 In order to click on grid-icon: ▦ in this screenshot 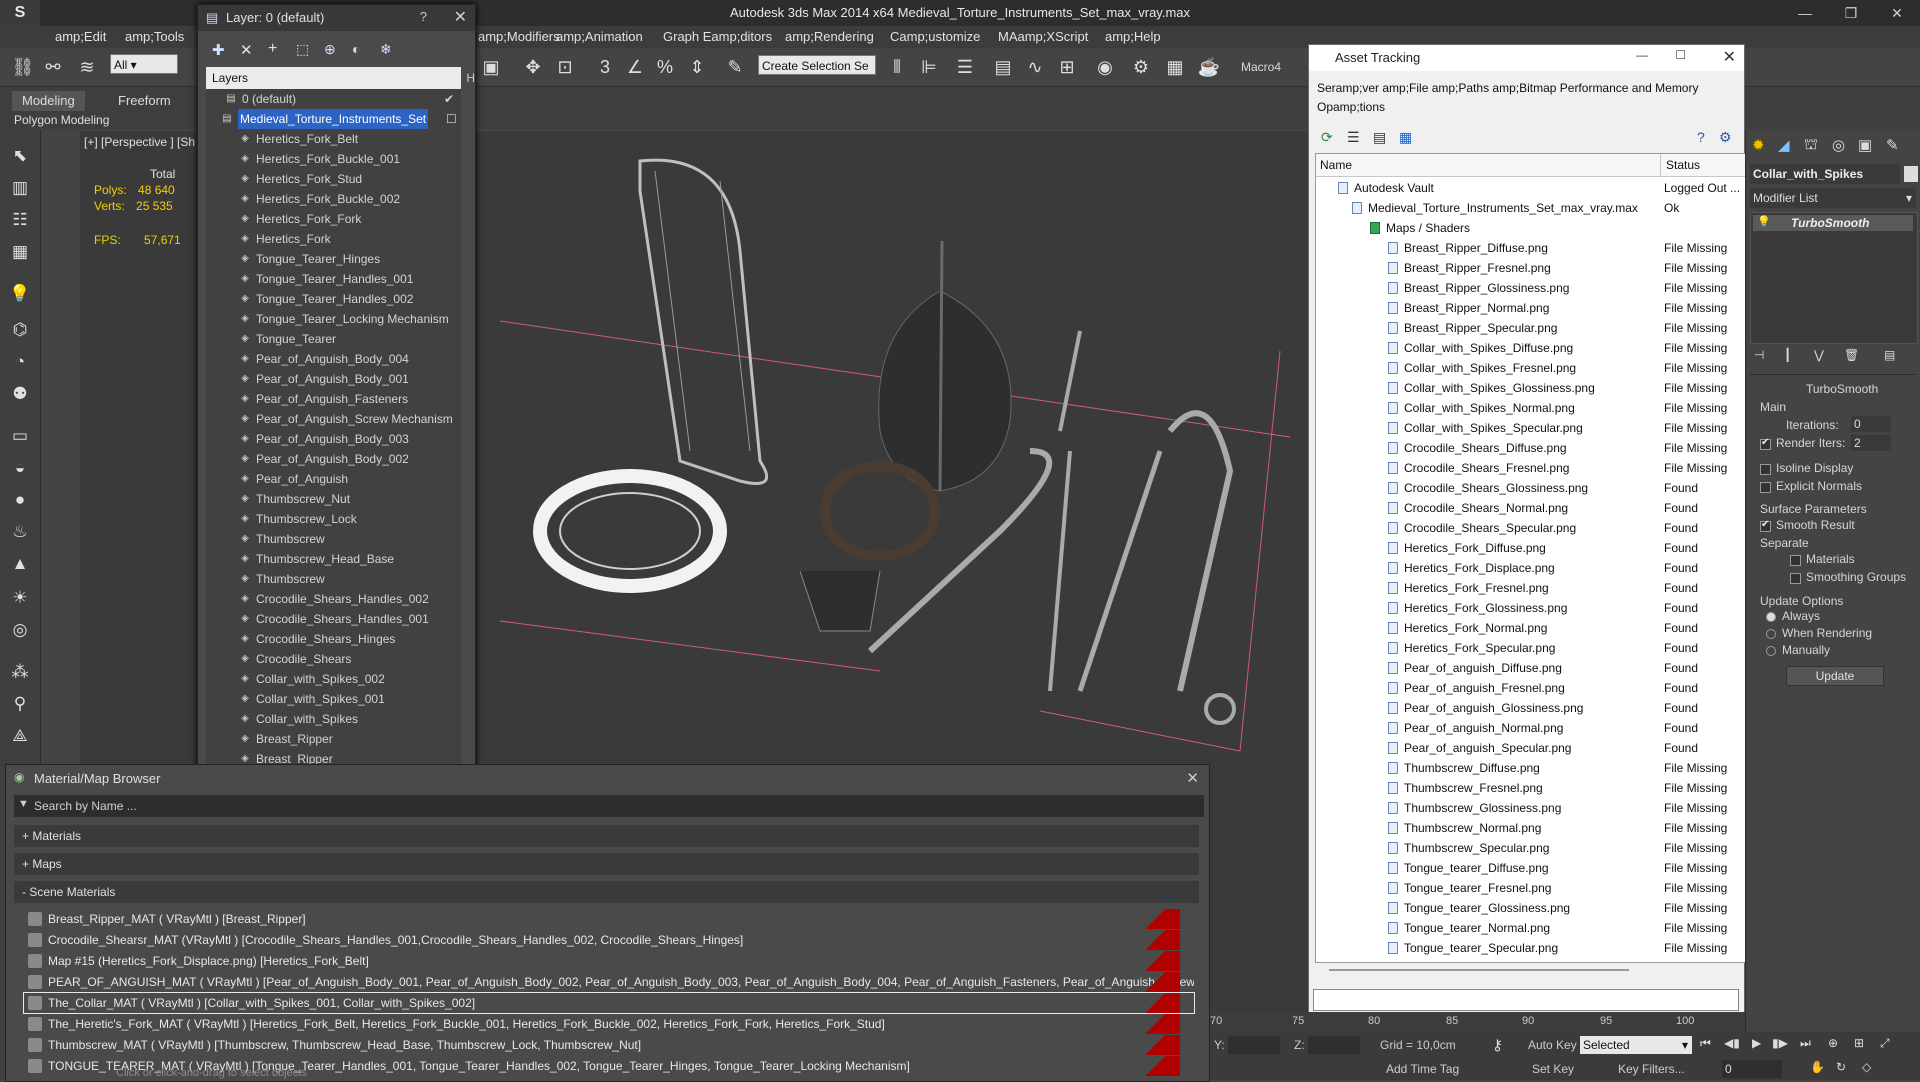, I will do `click(20, 252)`.